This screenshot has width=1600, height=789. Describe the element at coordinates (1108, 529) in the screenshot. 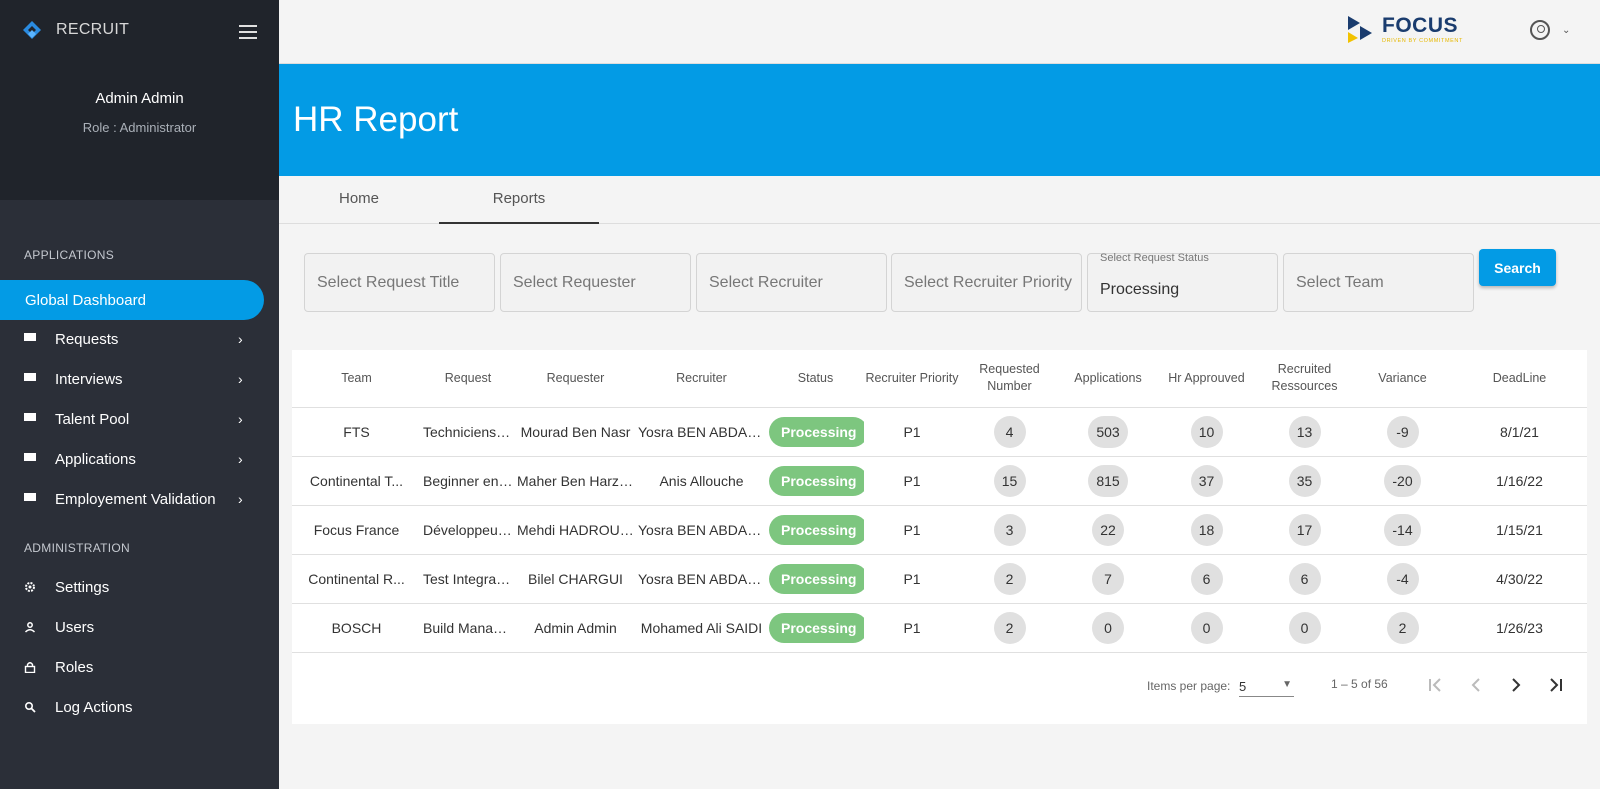

I see `count-badge: 22` at that location.